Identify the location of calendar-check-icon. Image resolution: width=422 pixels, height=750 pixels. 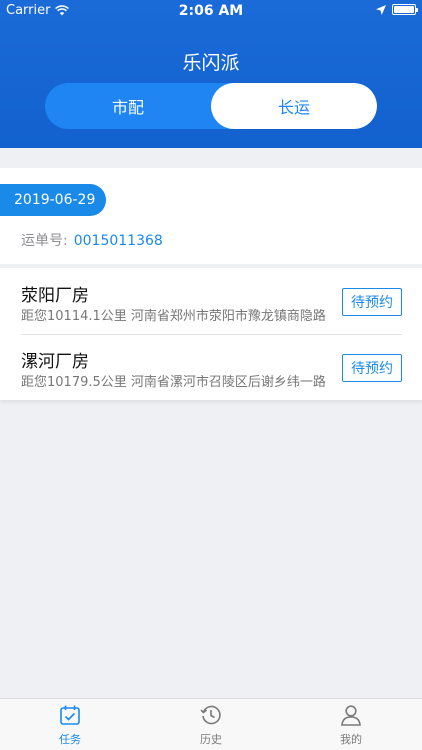
(70, 715).